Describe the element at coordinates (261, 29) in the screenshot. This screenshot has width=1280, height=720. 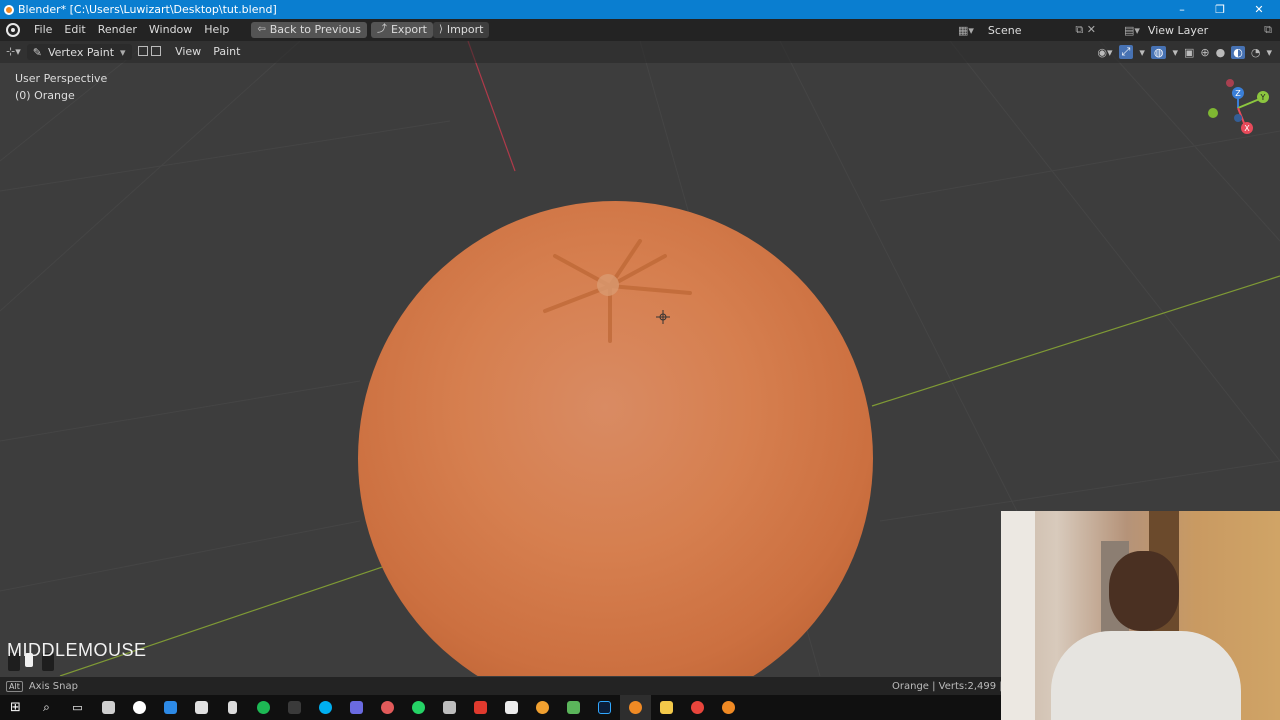
I see `back-icon: ⇦` at that location.